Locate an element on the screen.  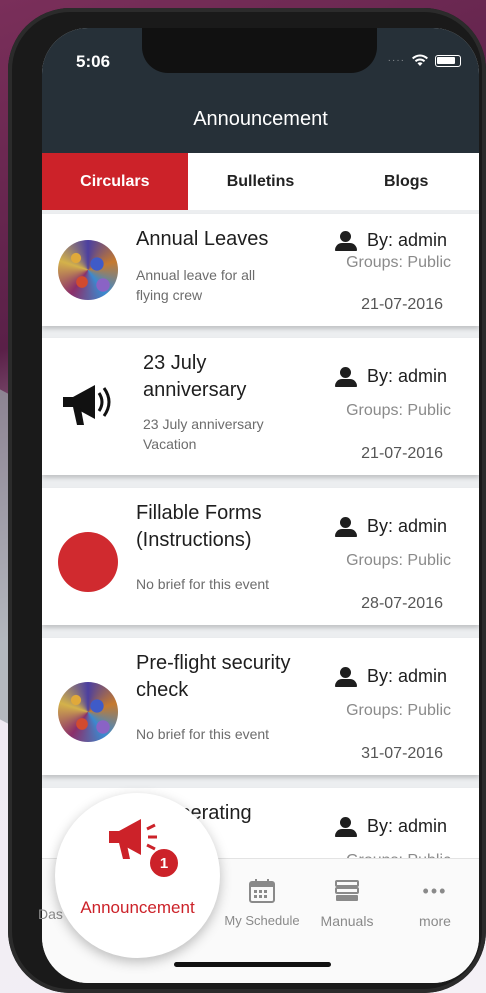
item-title: Annual Leaves is located at coordinates (202, 239).